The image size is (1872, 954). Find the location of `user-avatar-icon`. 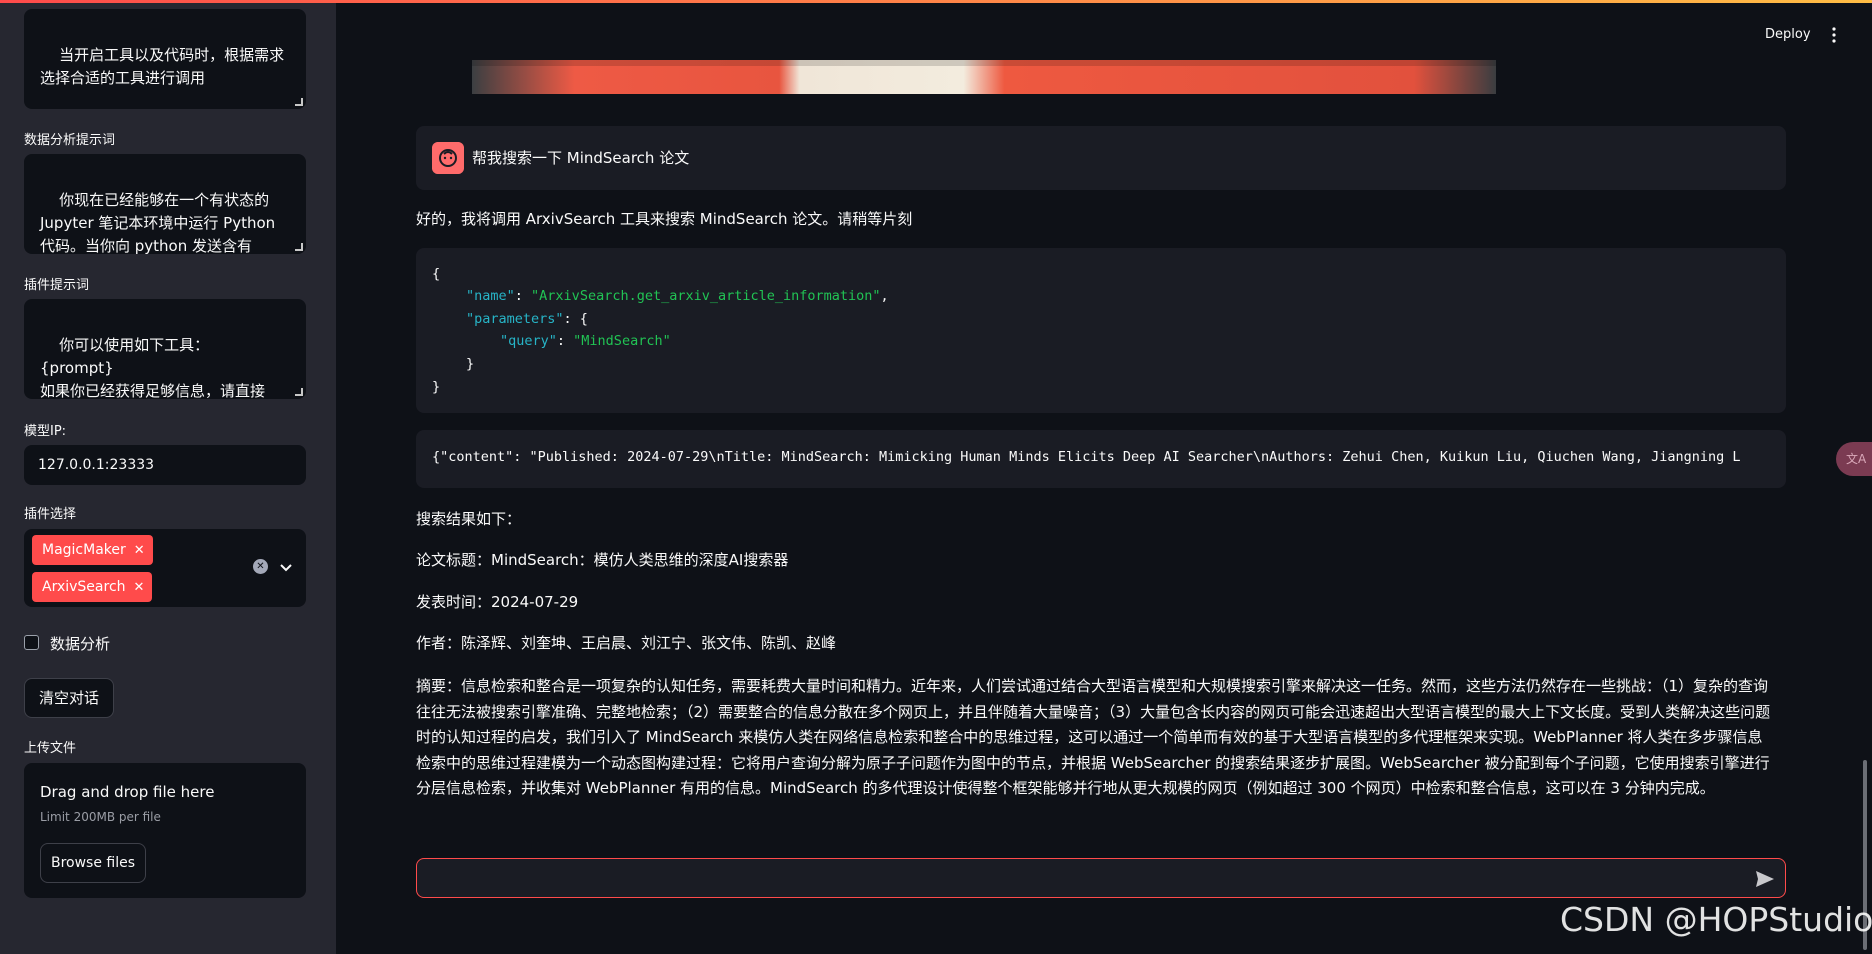

user-avatar-icon is located at coordinates (448, 158).